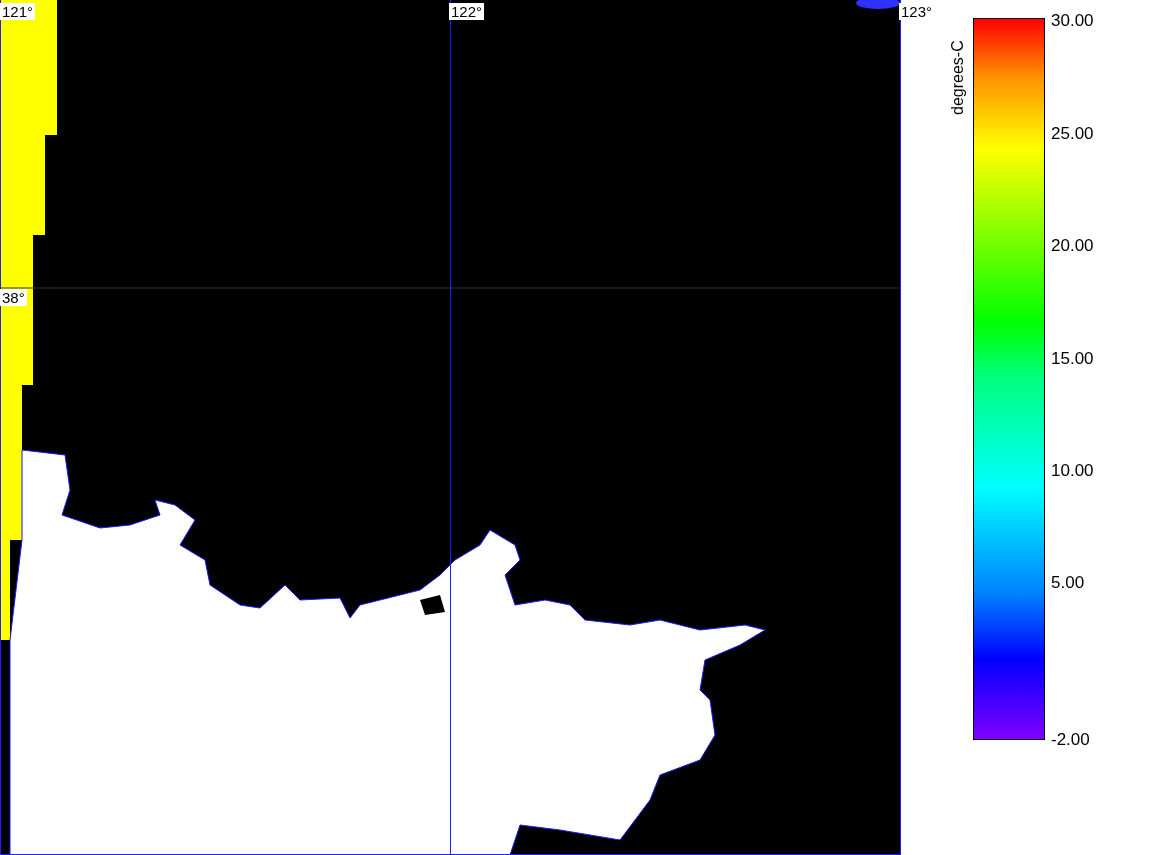 This screenshot has height=855, width=1166. What do you see at coordinates (1072, 133) in the screenshot?
I see `colorbar-tick-label: 25.00` at bounding box center [1072, 133].